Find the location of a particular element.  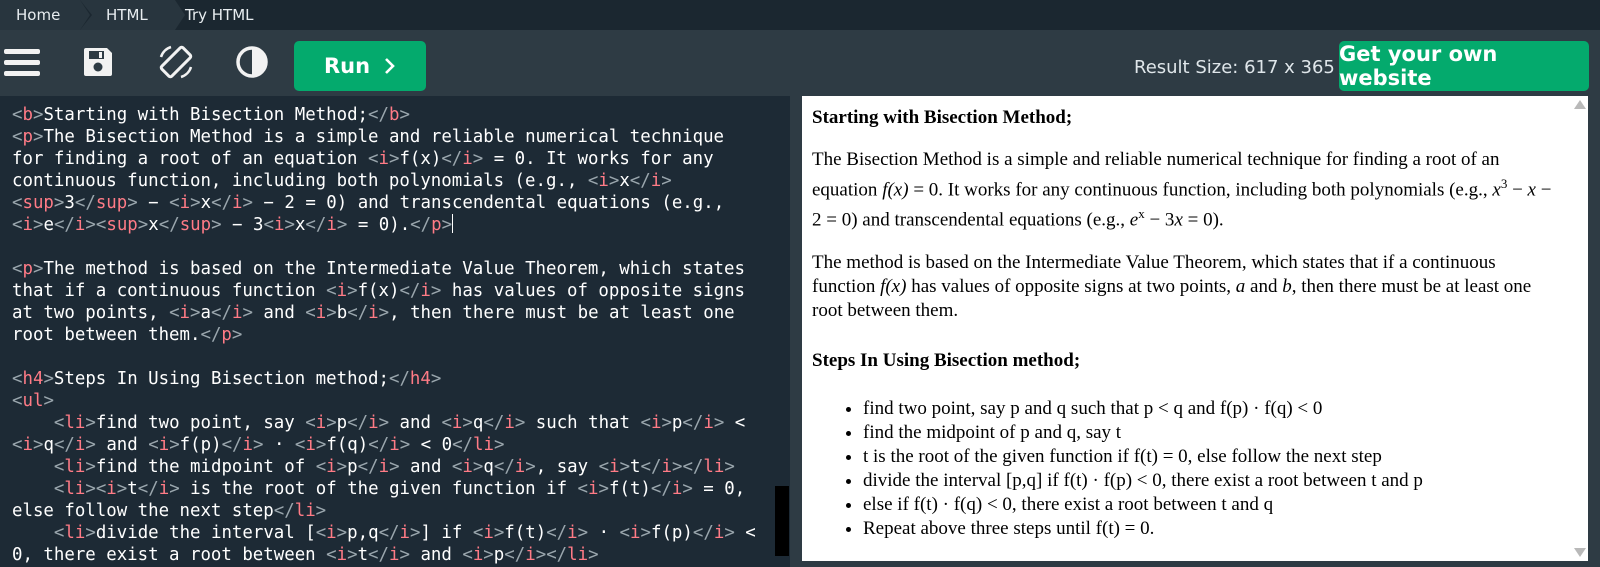

run-button-label: Run is located at coordinates (347, 66).